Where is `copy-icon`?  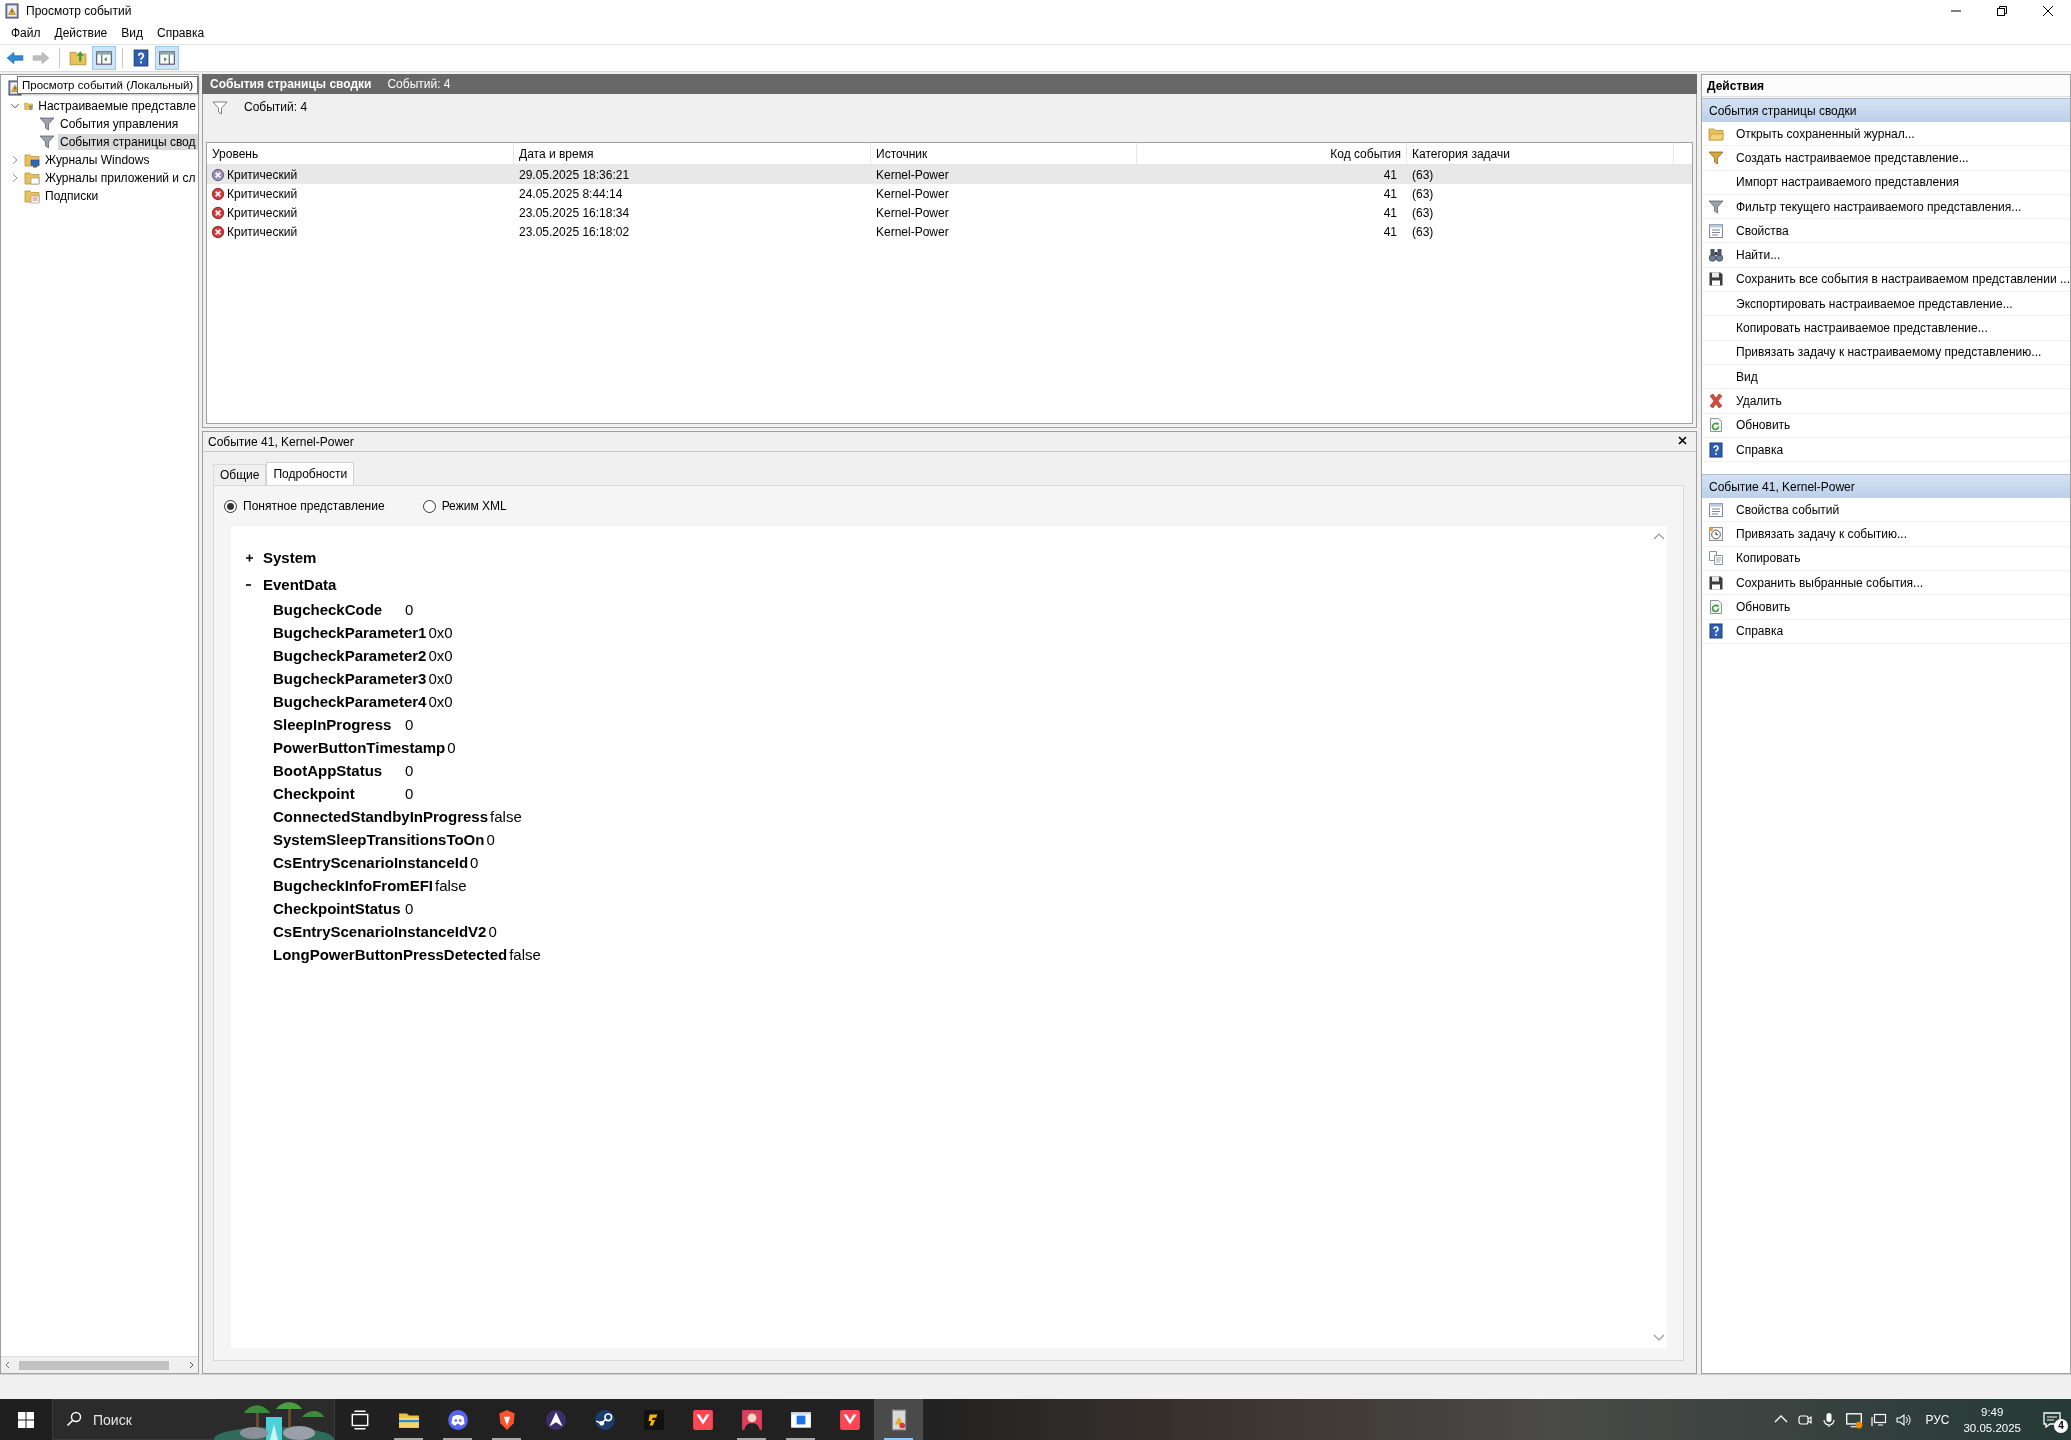 copy-icon is located at coordinates (1716, 558).